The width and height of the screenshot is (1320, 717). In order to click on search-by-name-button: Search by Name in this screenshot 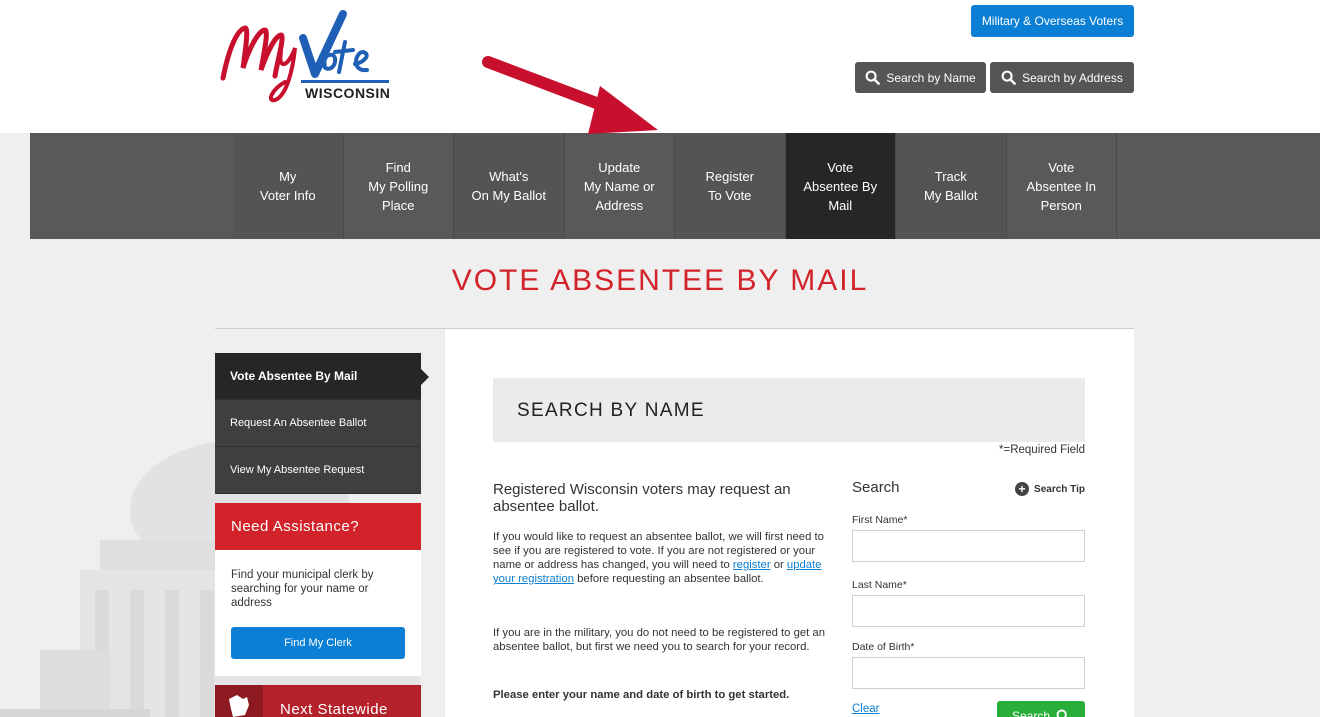, I will do `click(920, 77)`.